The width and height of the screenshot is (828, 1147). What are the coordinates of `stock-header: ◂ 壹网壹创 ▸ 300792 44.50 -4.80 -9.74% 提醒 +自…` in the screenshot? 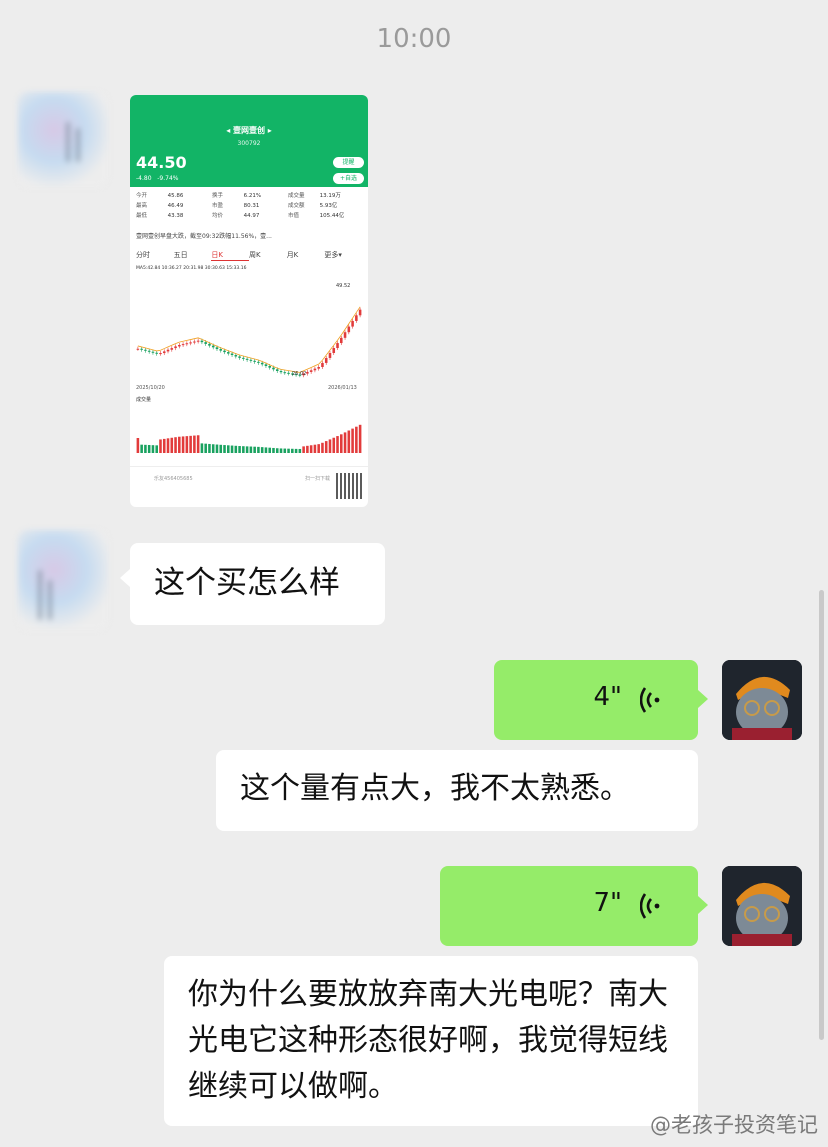 It's located at (249, 141).